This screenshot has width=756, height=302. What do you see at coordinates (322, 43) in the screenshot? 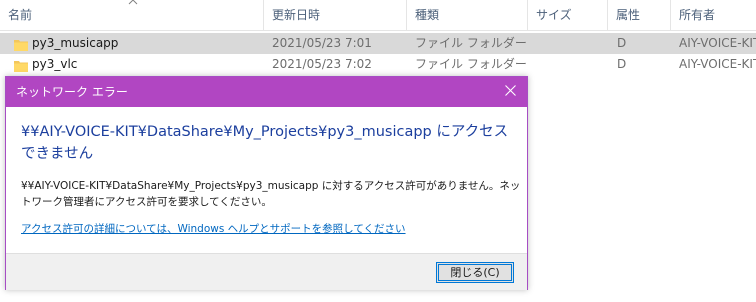
I see `file-modified: 2021/05/23 7:01` at bounding box center [322, 43].